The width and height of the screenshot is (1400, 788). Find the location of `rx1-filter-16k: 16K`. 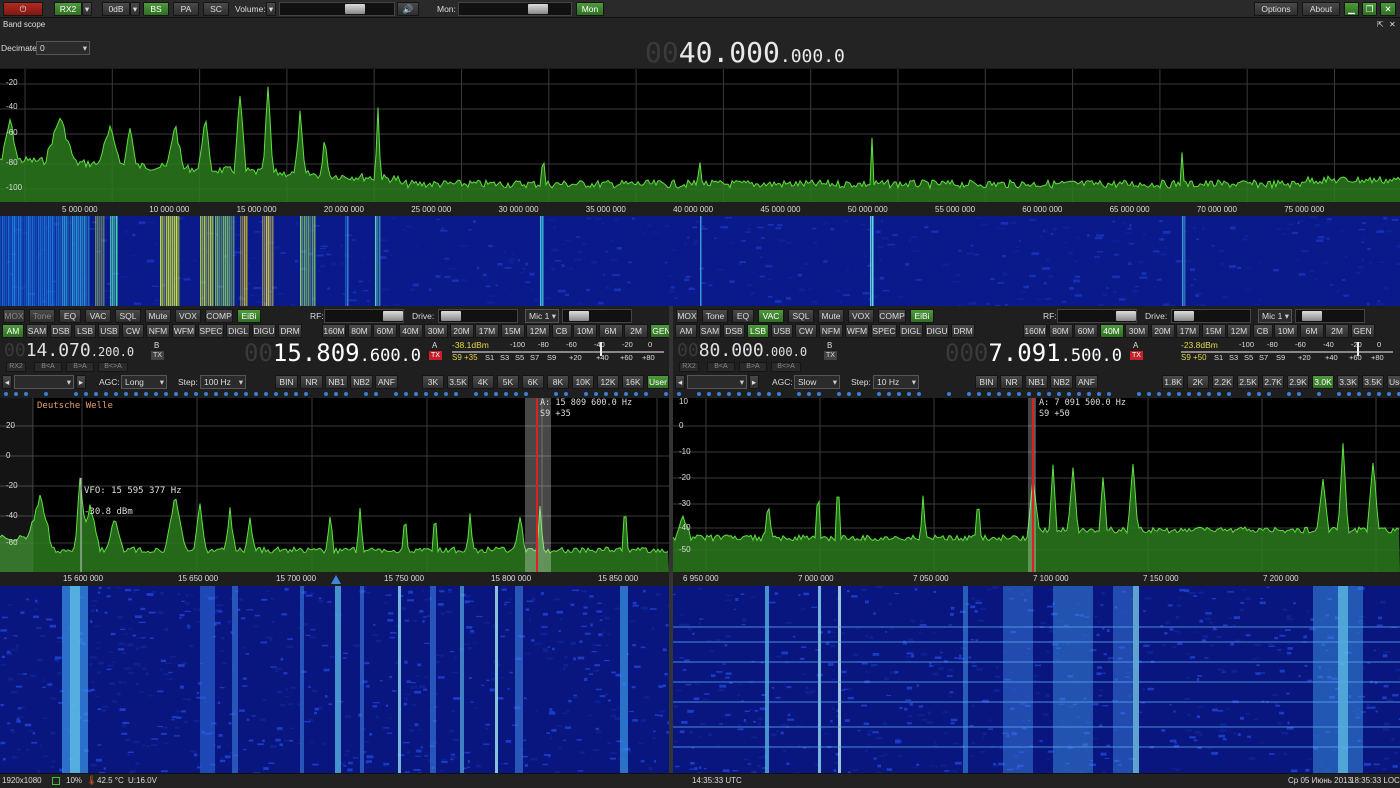

rx1-filter-16k: 16K is located at coordinates (633, 382).